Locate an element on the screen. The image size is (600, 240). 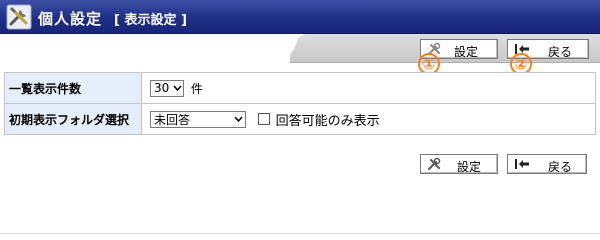
form-row-initial-folder: 初期表示フォルダ選択 未回答 回答可能のみ表示 is located at coordinates (300, 119).